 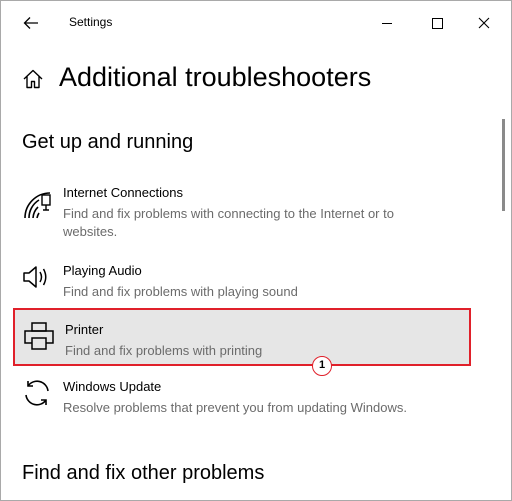 I want to click on section-title-get-up-and-running: Get up and running, so click(x=108, y=142).